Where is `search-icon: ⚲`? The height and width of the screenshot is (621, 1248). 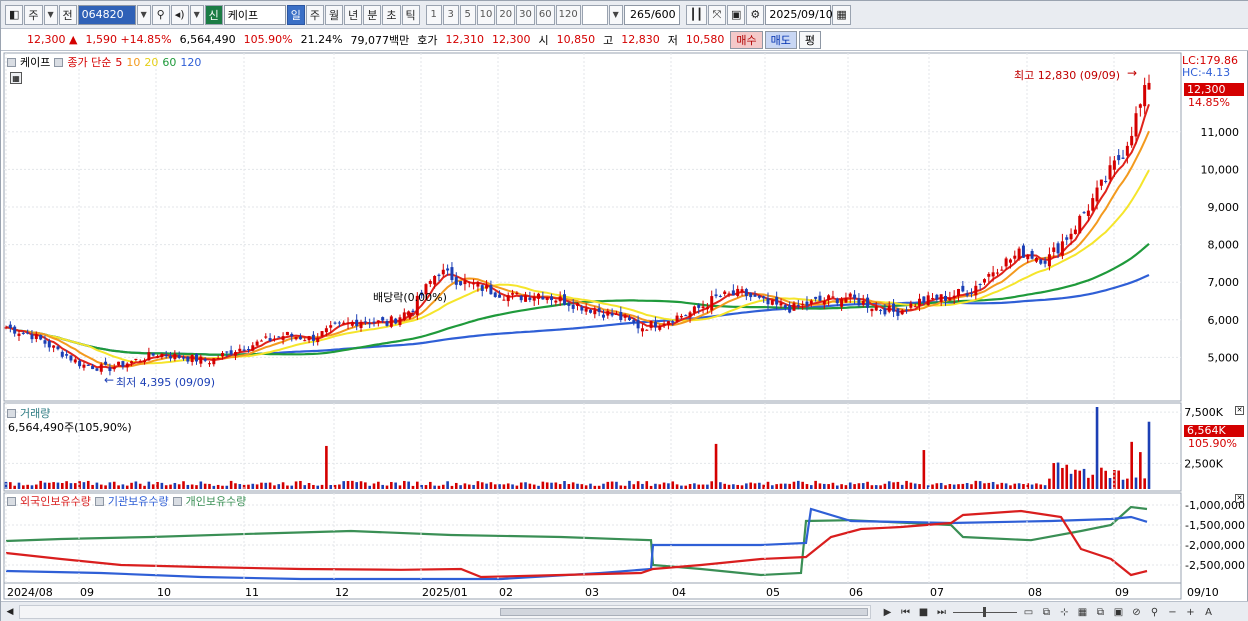
search-icon: ⚲ is located at coordinates (160, 14).